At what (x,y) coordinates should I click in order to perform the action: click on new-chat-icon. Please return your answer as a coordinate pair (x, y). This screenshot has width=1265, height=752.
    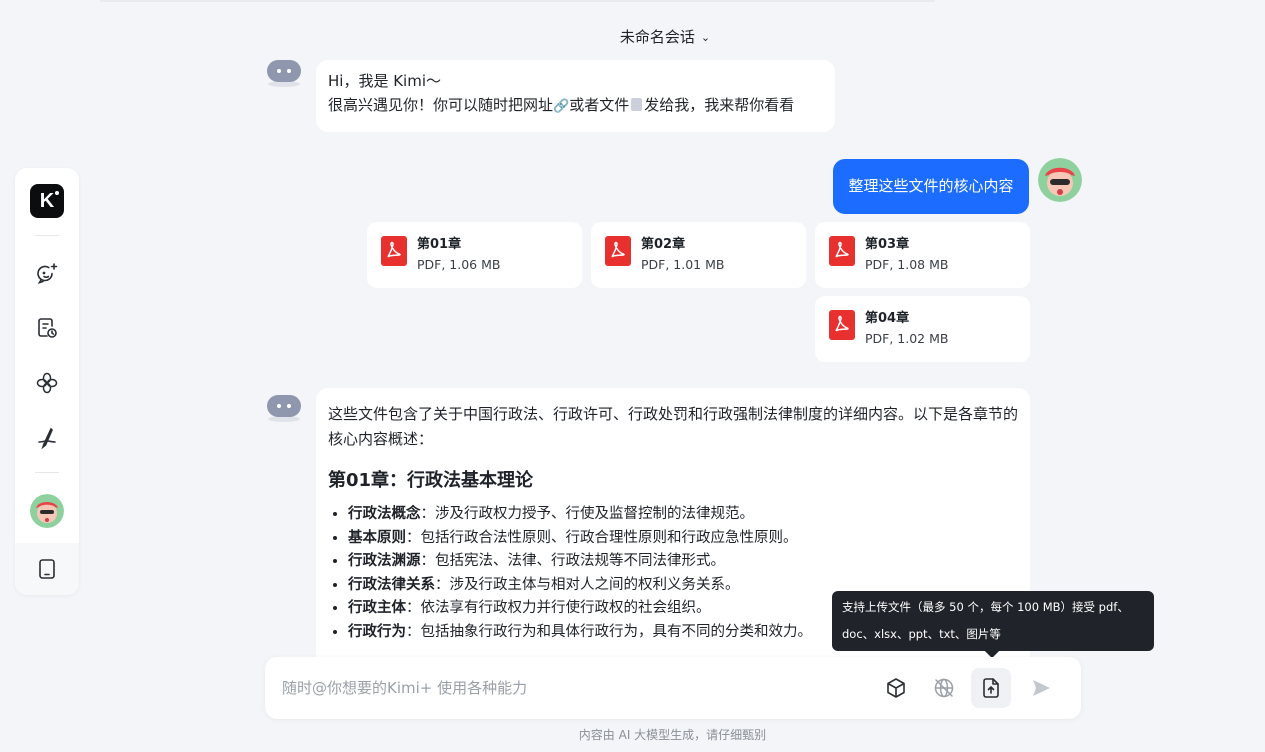
    Looking at the image, I should click on (47, 273).